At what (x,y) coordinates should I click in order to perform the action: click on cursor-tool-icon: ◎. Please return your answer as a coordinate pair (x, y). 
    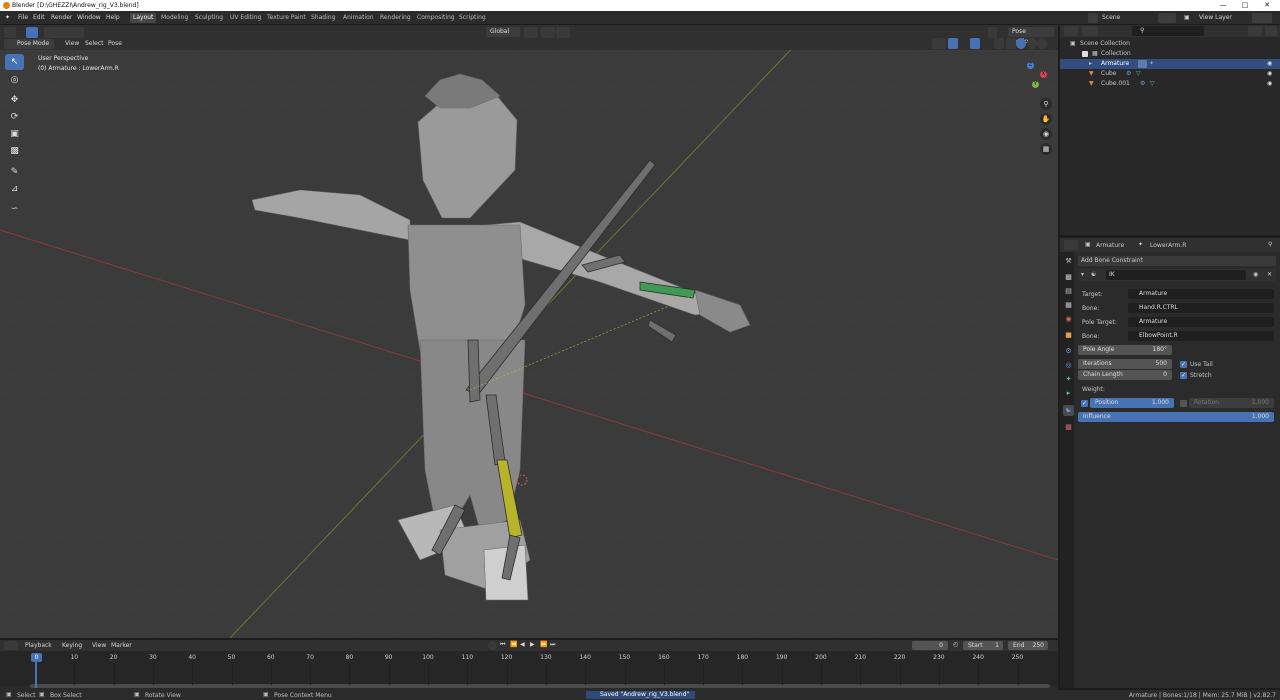
    Looking at the image, I should click on (14, 80).